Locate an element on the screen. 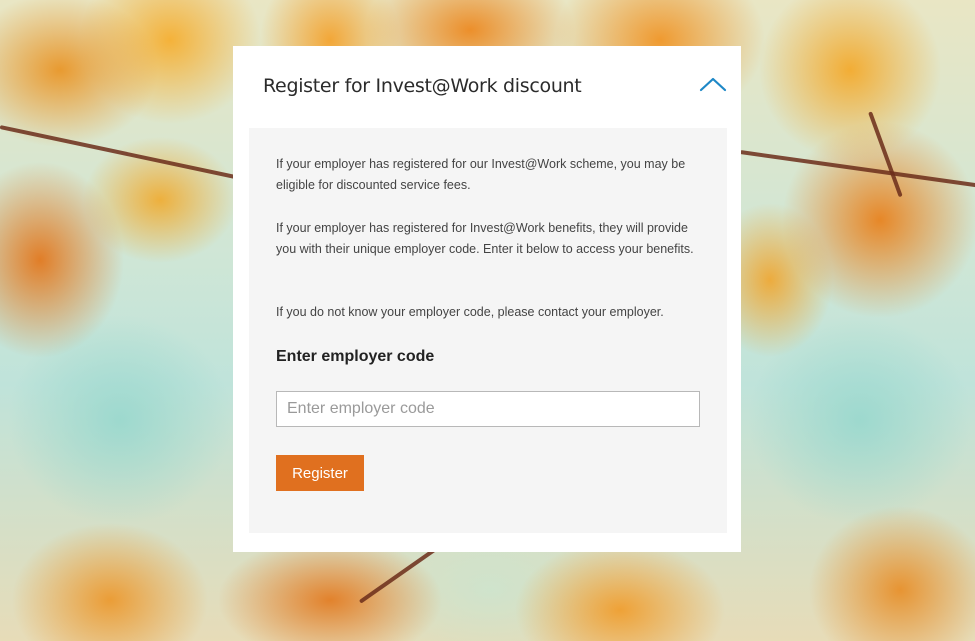  register-button: Register is located at coordinates (320, 473).